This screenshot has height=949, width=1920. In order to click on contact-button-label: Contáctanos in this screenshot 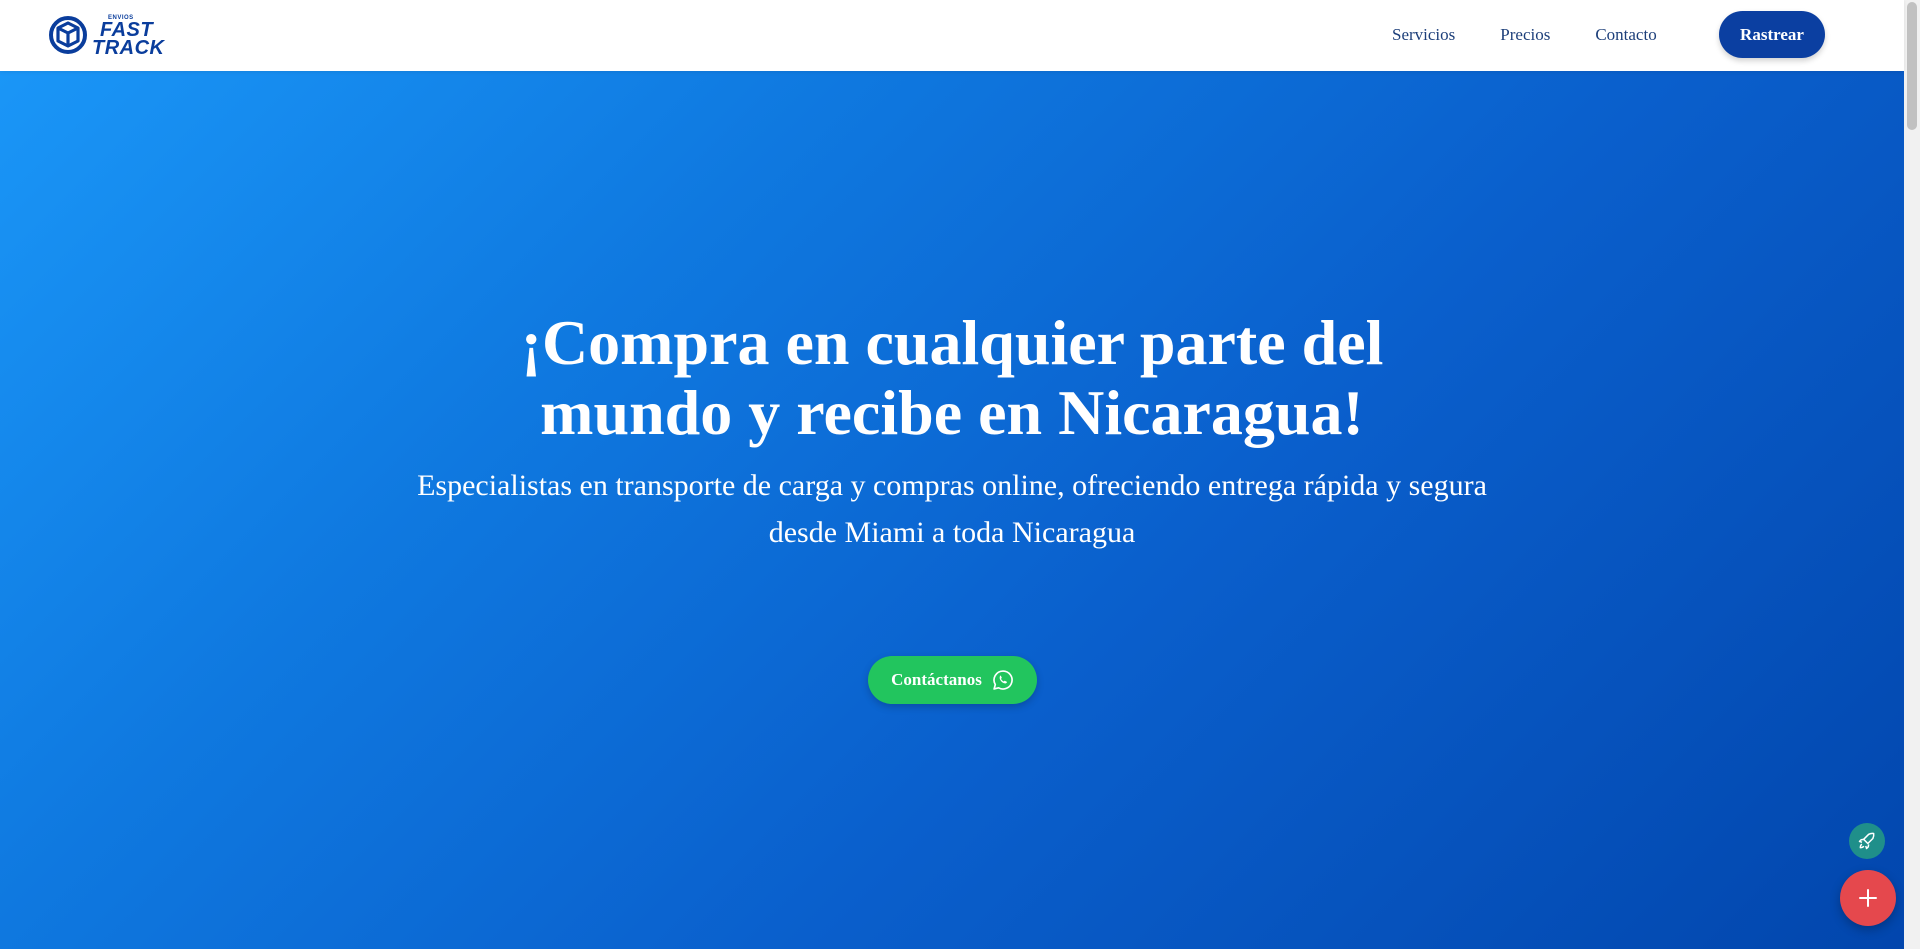, I will do `click(936, 679)`.